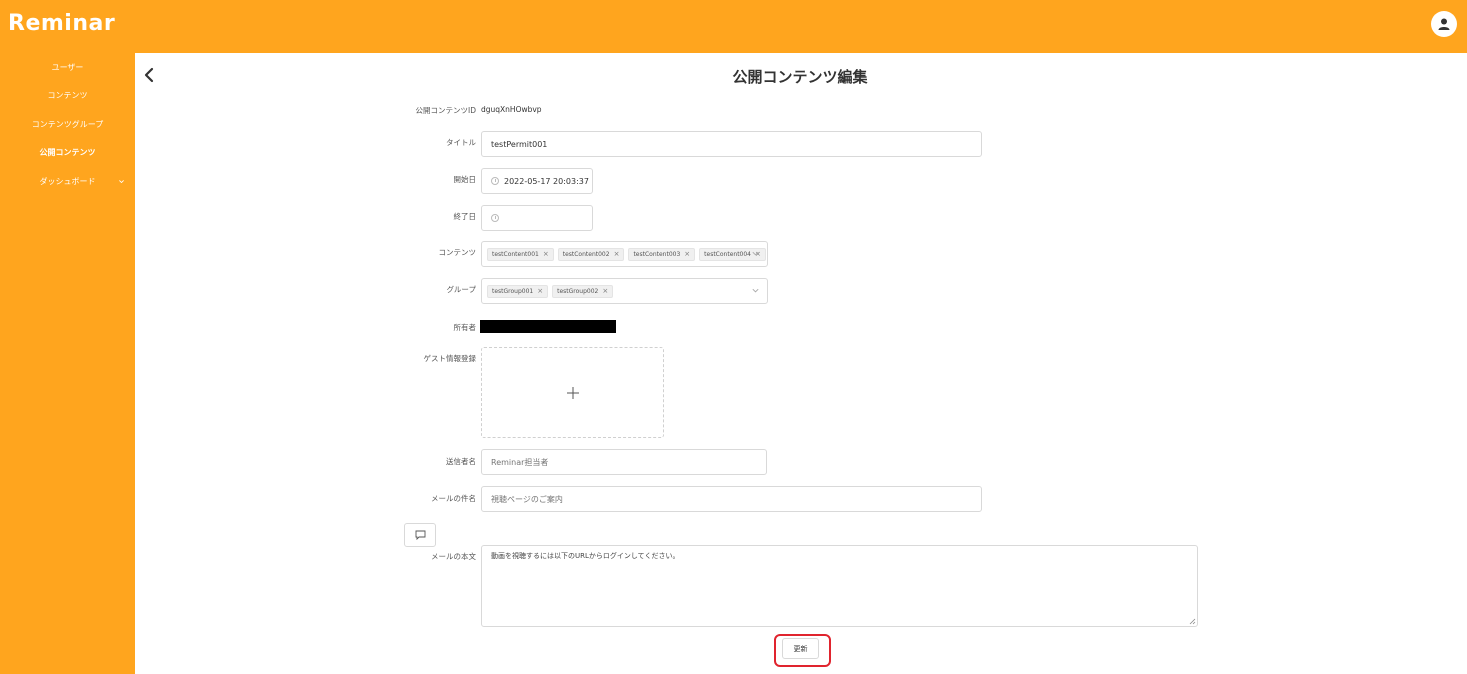  What do you see at coordinates (548, 326) in the screenshot?
I see `owner-value-redacted` at bounding box center [548, 326].